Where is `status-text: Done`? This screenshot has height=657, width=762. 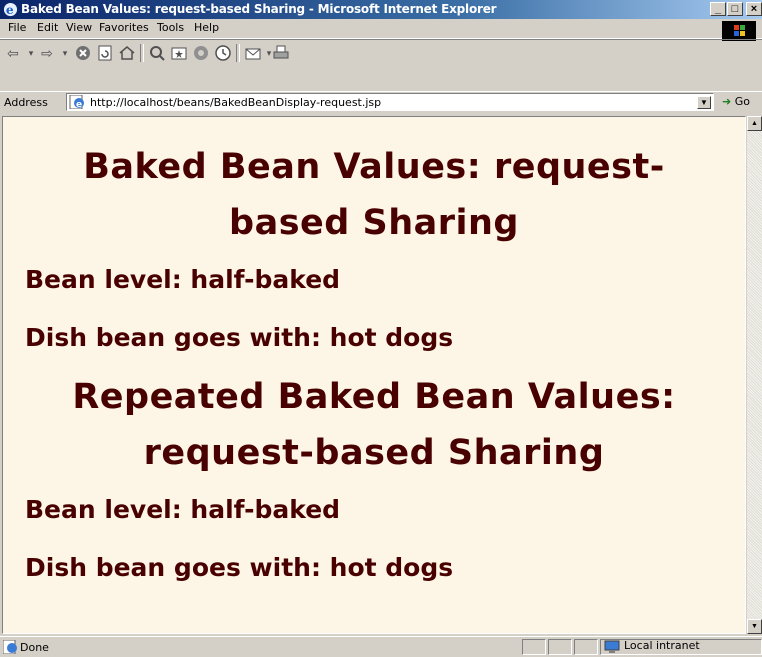
status-text: Done is located at coordinates (34, 647).